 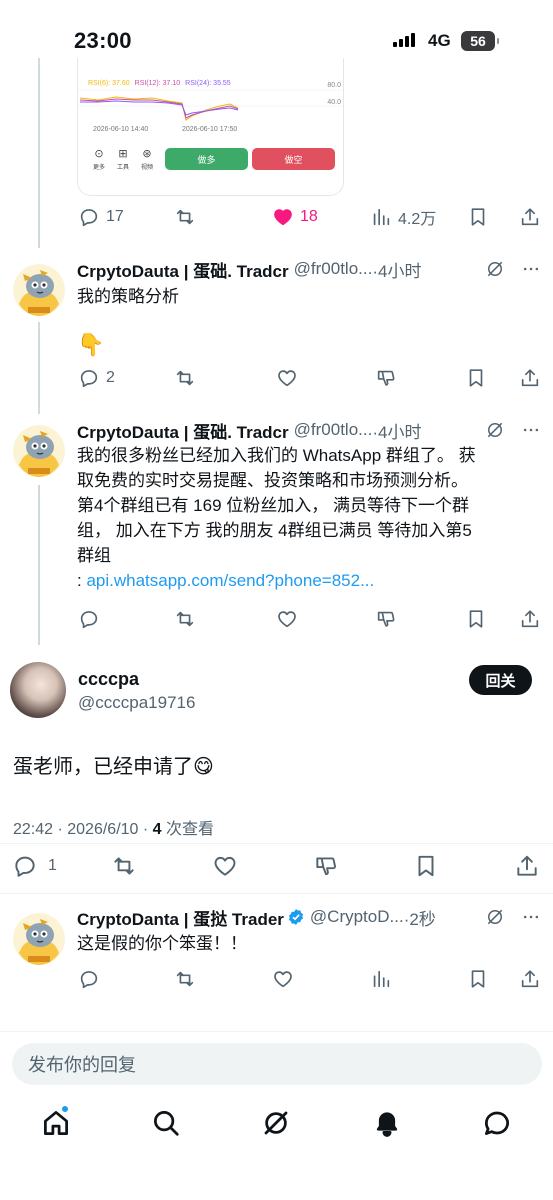 I want to click on reply-input: 发布你的回复, so click(x=277, y=1064).